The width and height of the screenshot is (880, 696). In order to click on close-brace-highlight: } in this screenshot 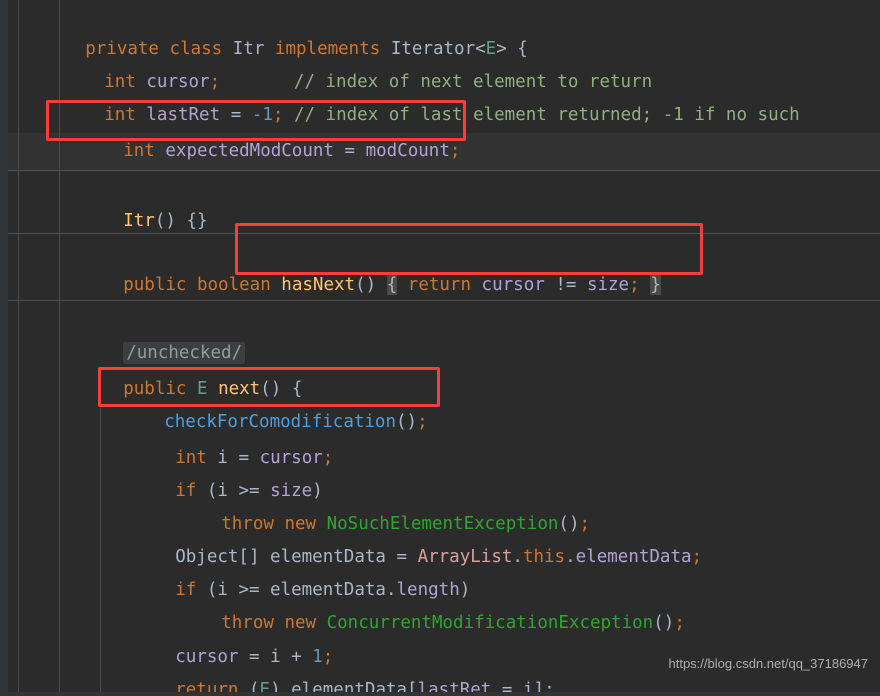, I will do `click(655, 285)`.